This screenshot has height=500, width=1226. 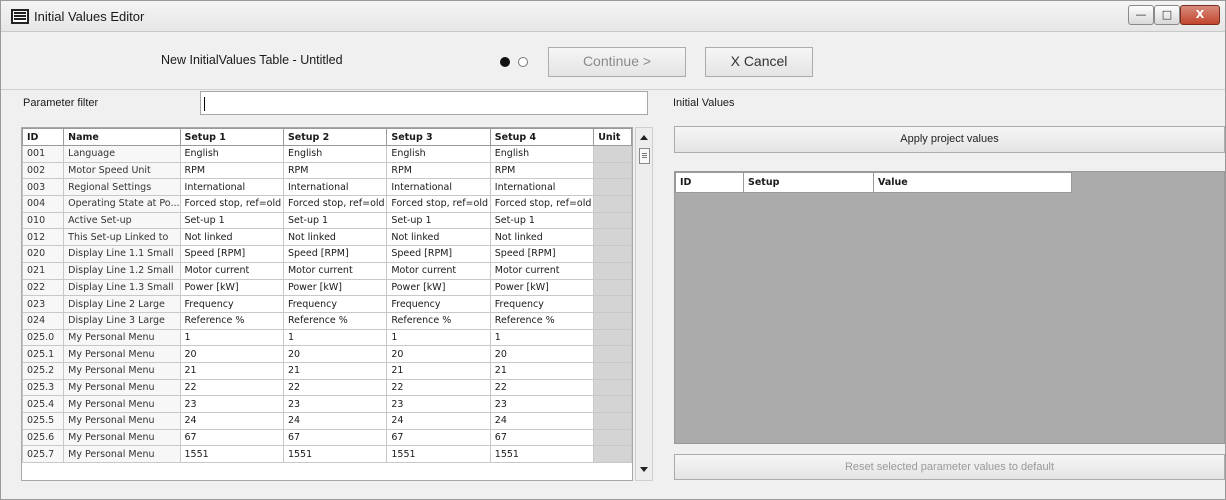 What do you see at coordinates (231, 387) in the screenshot?
I see `setup-1-cell: 22` at bounding box center [231, 387].